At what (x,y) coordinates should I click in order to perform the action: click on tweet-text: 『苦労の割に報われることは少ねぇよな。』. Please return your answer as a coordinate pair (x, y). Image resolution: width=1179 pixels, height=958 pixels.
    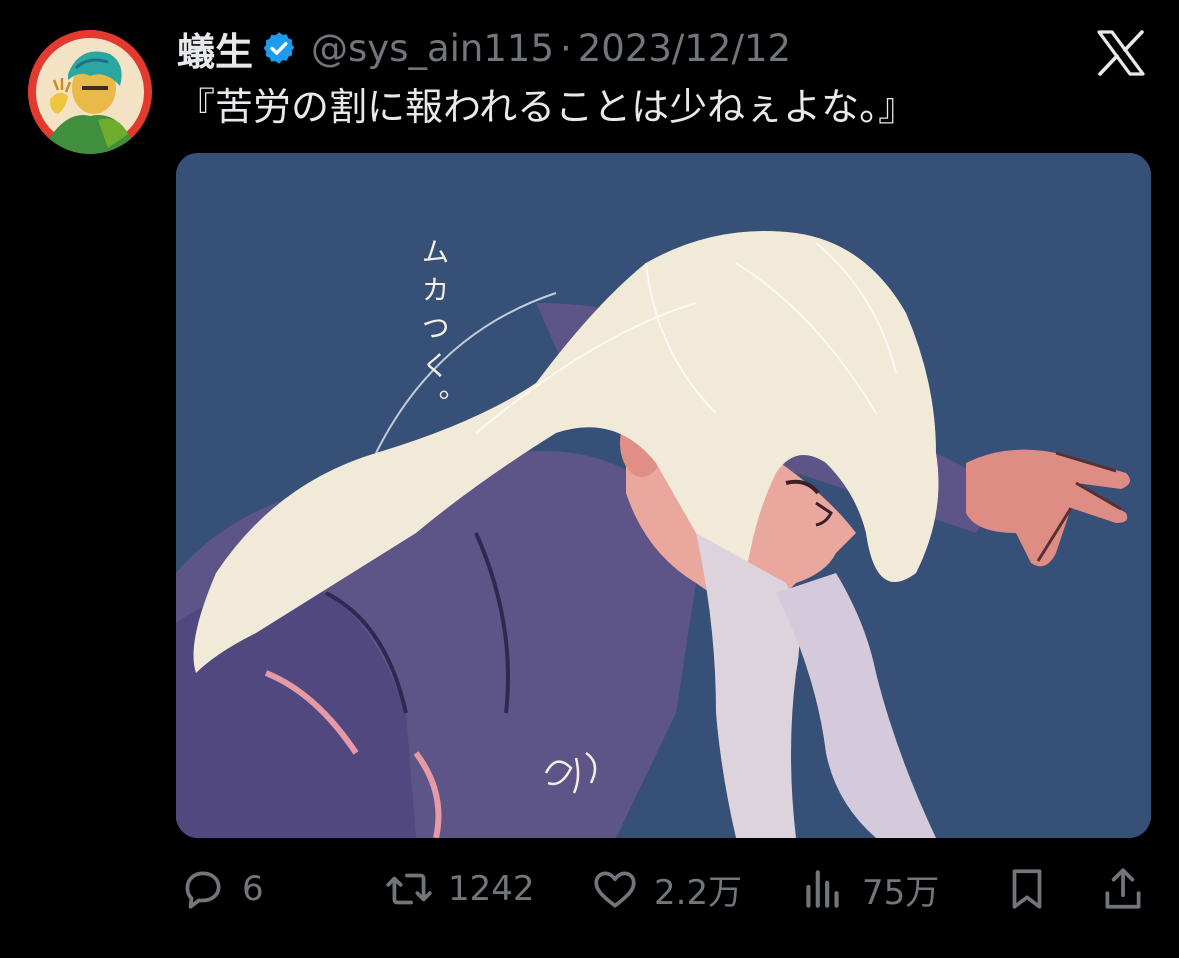
    Looking at the image, I should click on (547, 107).